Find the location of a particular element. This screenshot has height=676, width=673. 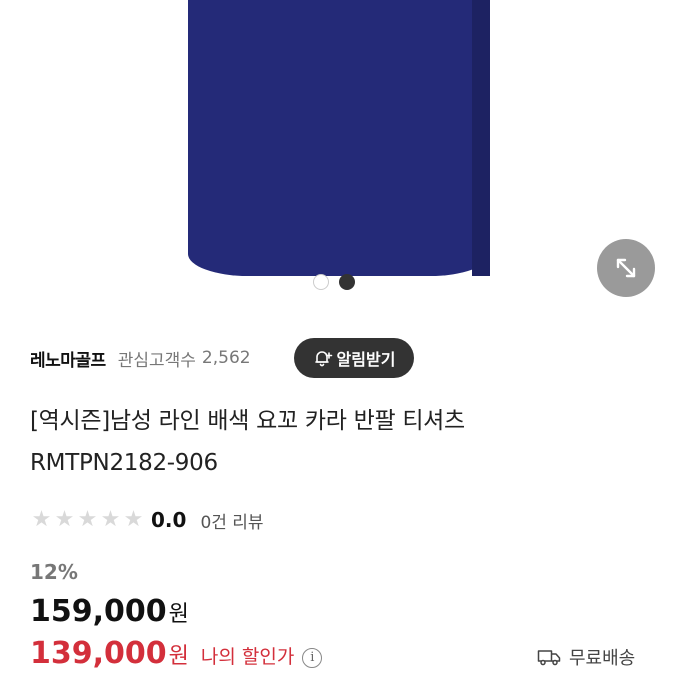

image-pager is located at coordinates (334, 282).